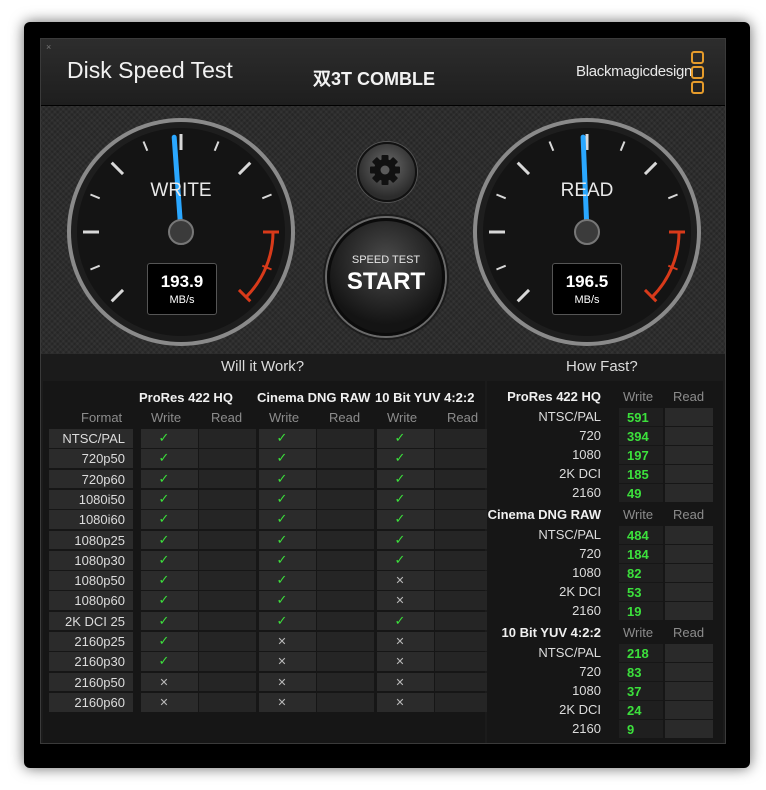  What do you see at coordinates (551, 632) in the screenshot?
I see `codec-header: 10 Bit YUV 4:2:2` at bounding box center [551, 632].